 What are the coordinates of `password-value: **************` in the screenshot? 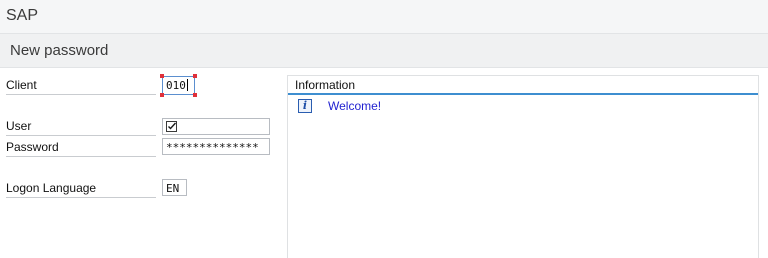 It's located at (212, 147).